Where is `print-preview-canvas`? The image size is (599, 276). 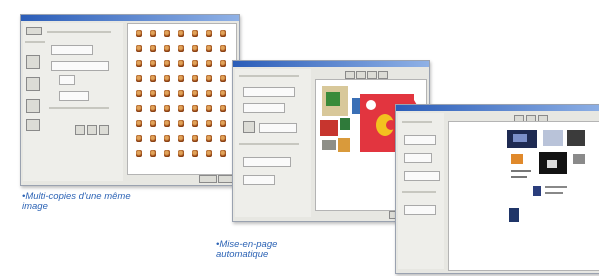 print-preview-canvas is located at coordinates (182, 99).